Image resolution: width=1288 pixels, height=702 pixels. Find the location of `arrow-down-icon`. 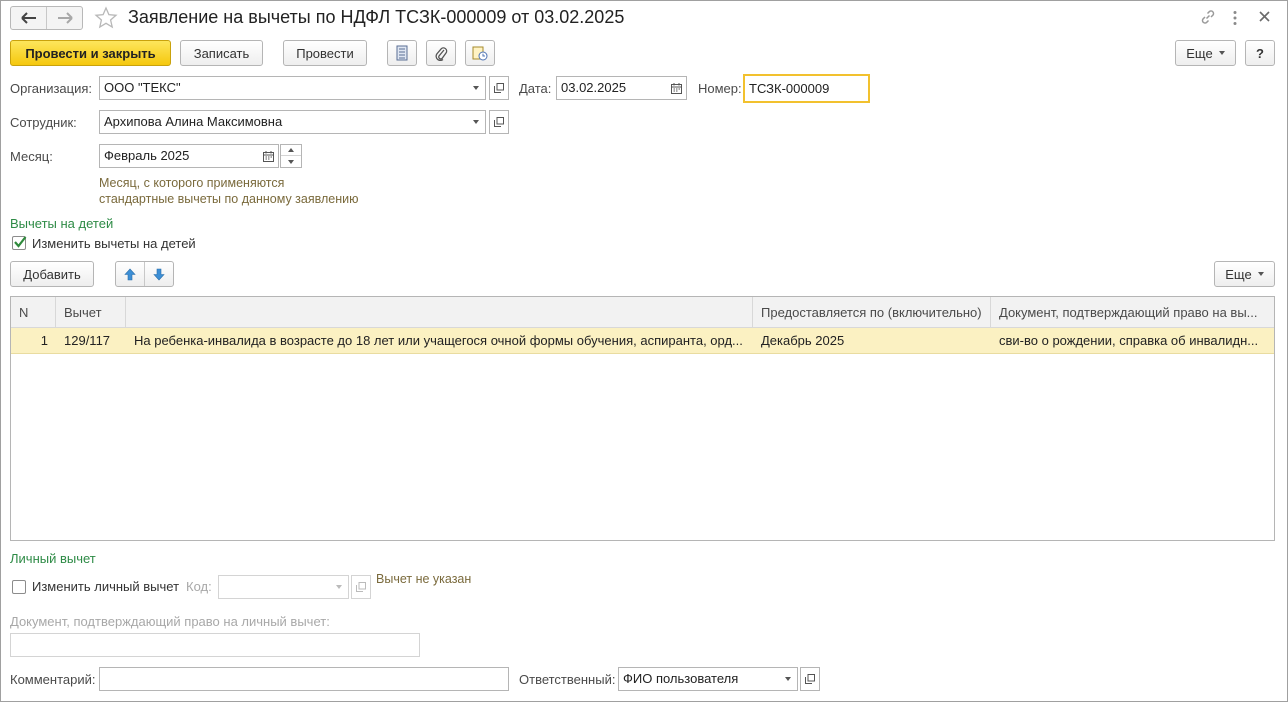

arrow-down-icon is located at coordinates (159, 274).